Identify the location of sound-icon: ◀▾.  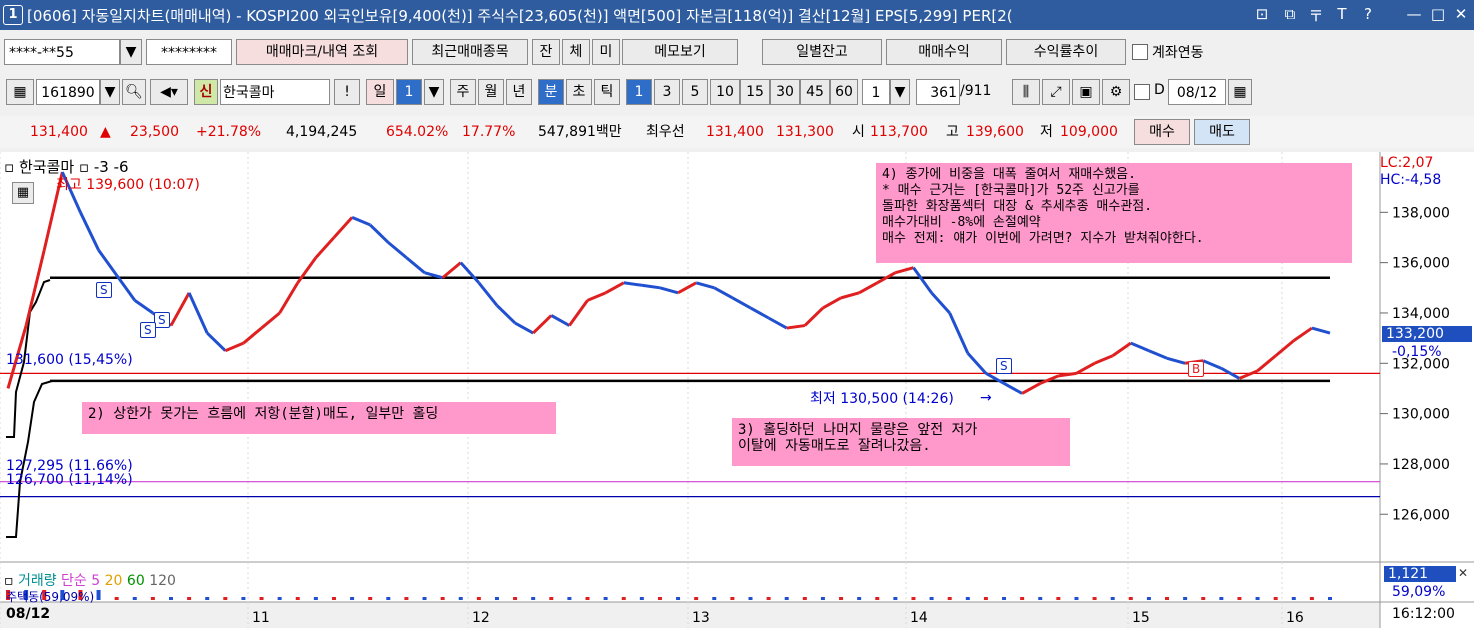
(169, 92).